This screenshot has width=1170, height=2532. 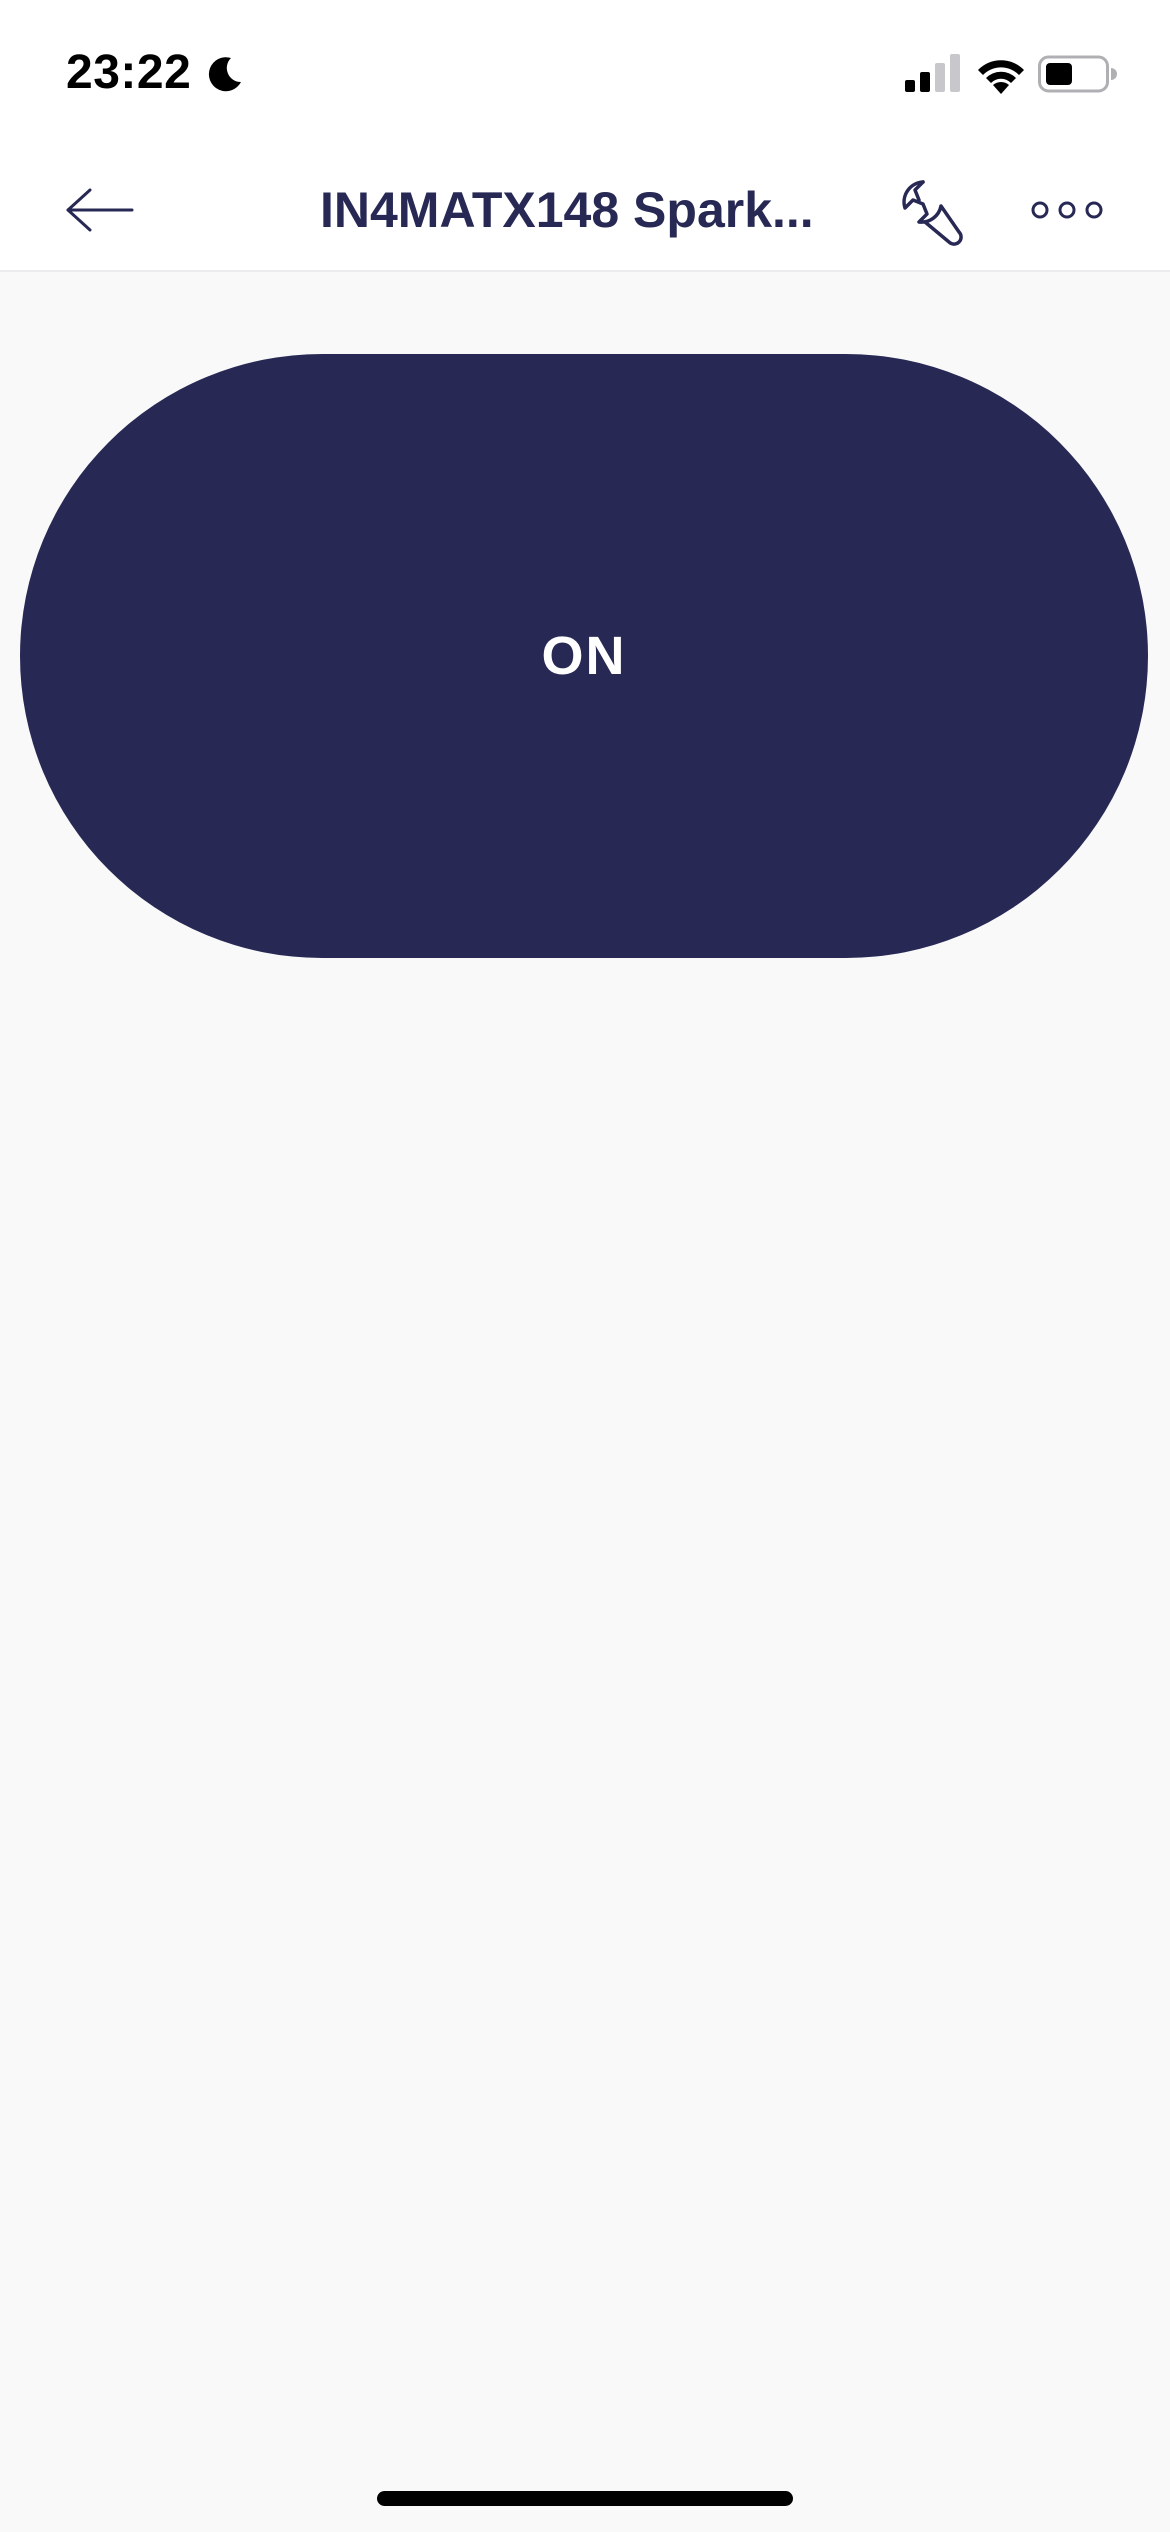 I want to click on moon-icon, so click(x=224, y=74).